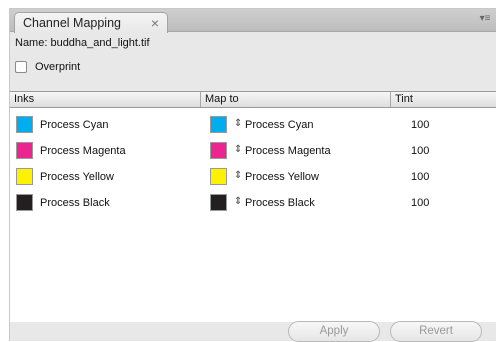 The height and width of the screenshot is (342, 496). Describe the element at coordinates (105, 99) in the screenshot. I see `column-header-inks: Inks` at that location.